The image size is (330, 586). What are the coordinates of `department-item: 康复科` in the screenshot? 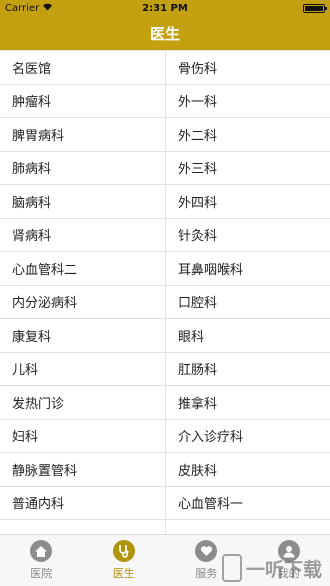 It's located at (82, 336).